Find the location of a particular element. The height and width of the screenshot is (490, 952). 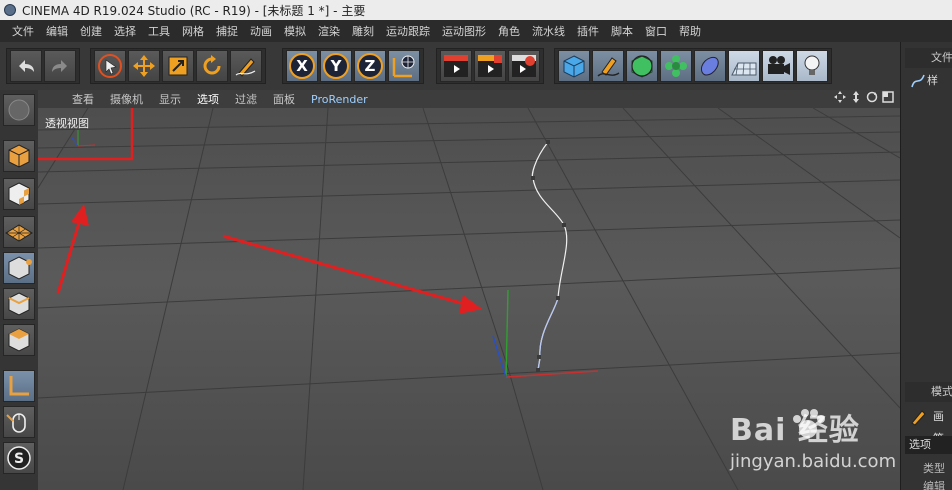

transform-tools-group is located at coordinates (178, 66).